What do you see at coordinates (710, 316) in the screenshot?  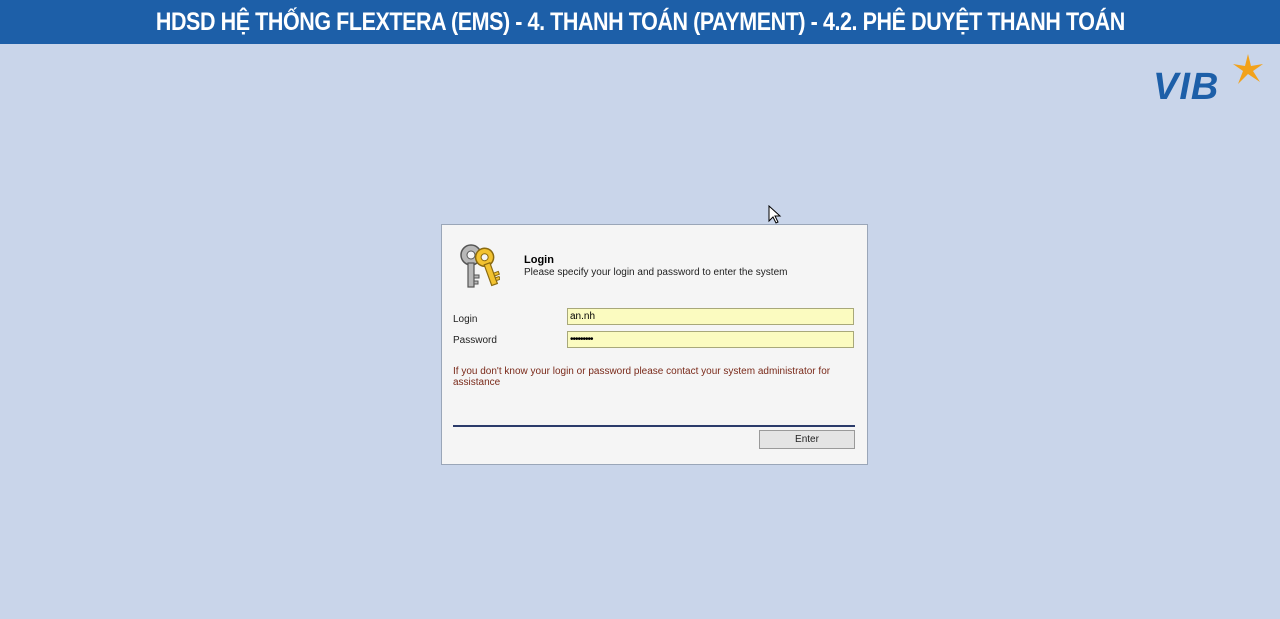 I see `login-input` at bounding box center [710, 316].